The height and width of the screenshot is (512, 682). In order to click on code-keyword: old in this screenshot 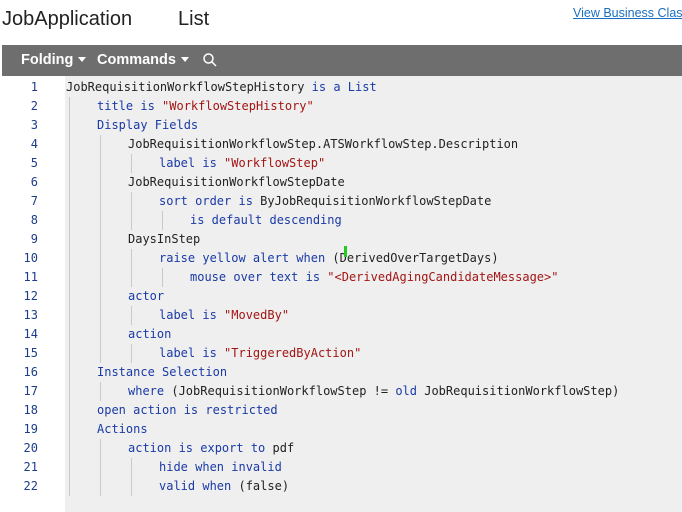, I will do `click(410, 391)`.